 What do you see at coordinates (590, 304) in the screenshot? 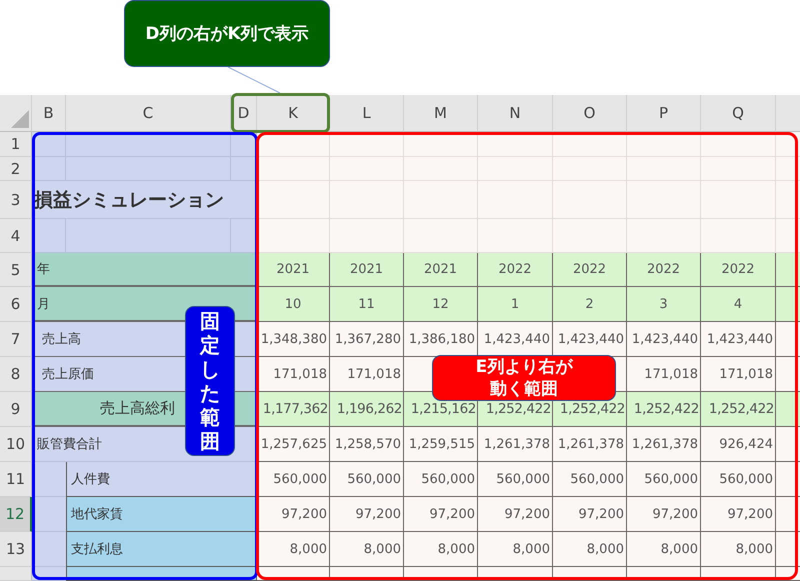
I see `table-cell: 2` at bounding box center [590, 304].